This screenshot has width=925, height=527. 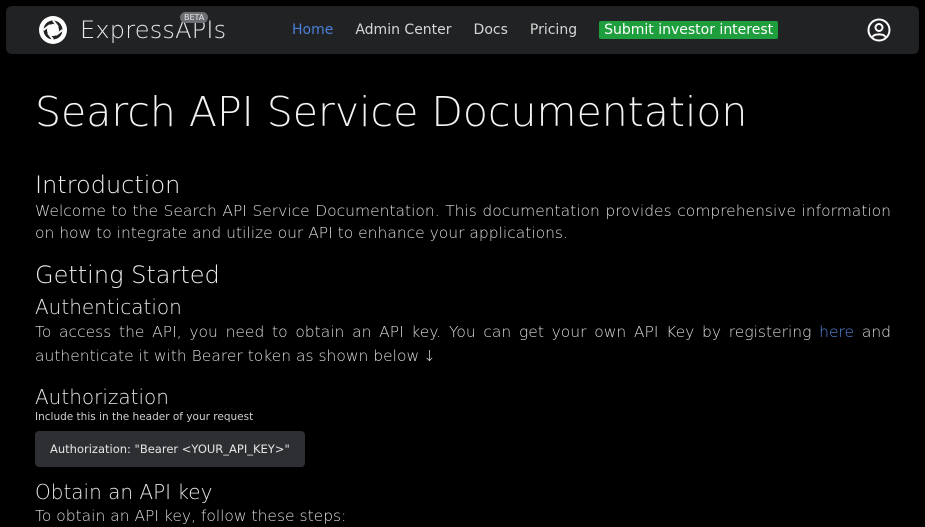 What do you see at coordinates (108, 185) in the screenshot?
I see `introduction-heading: Introduction` at bounding box center [108, 185].